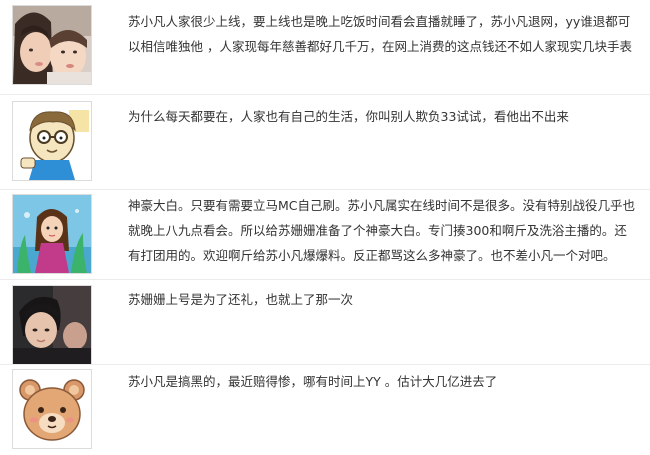 This screenshot has width=650, height=455. Describe the element at coordinates (313, 381) in the screenshot. I see `comment-line: 苏小凡是搞黑的，最近赔得惨，哪有时间上YY 。估计大几亿进去了` at that location.